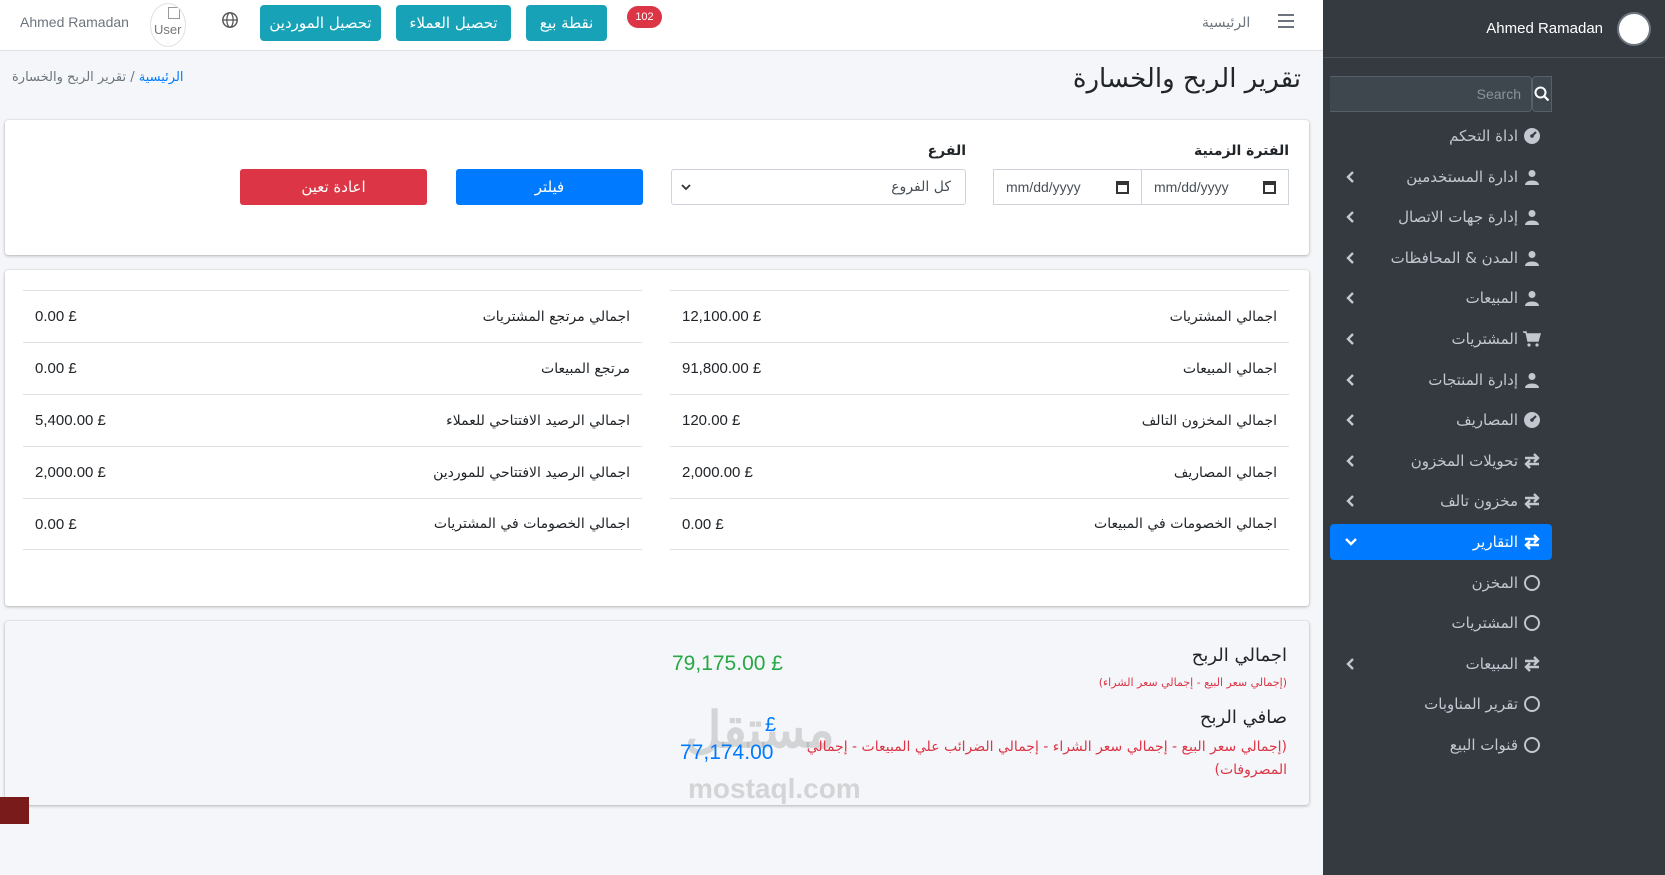 The width and height of the screenshot is (1665, 875). I want to click on total-label: مرتجع المبيعات, so click(585, 368).